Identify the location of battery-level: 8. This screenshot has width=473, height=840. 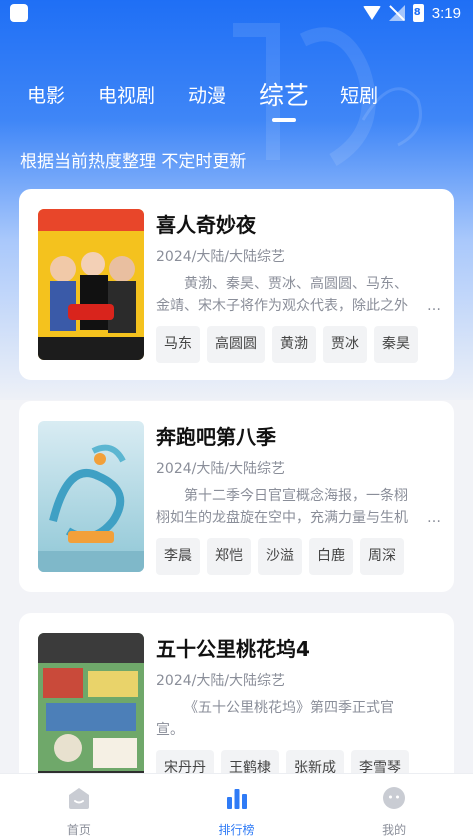
(417, 12).